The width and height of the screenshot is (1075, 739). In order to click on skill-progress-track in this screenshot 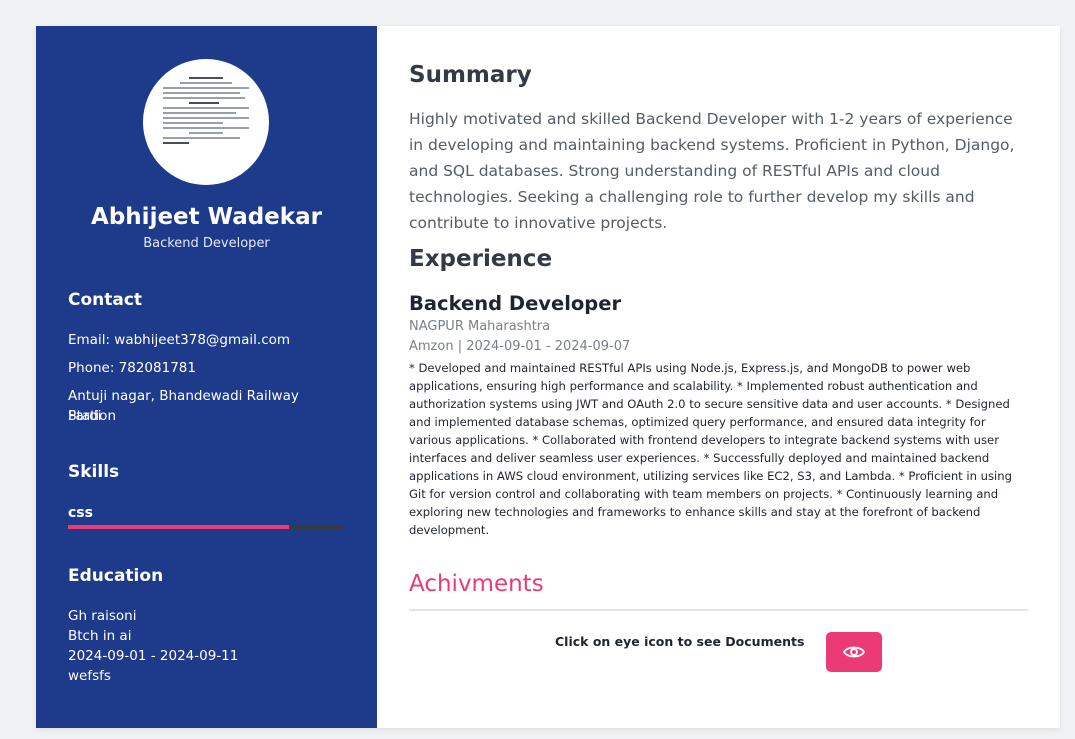, I will do `click(206, 527)`.